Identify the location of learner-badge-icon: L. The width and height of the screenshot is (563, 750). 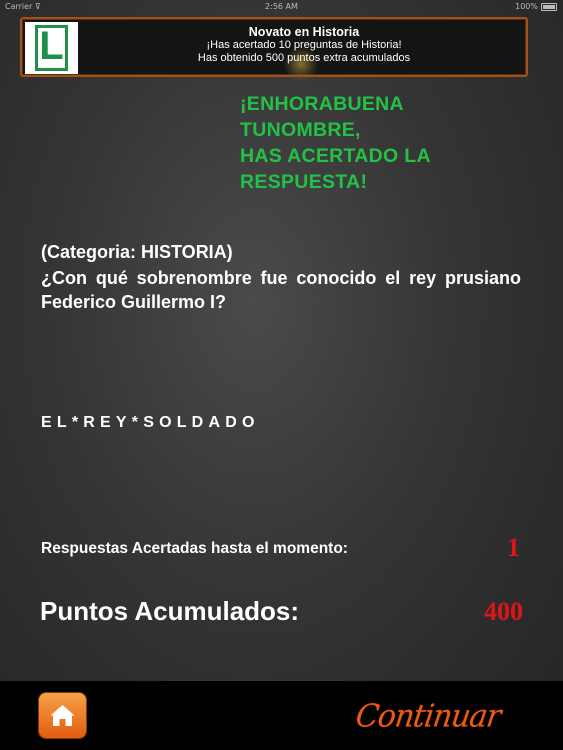
(51, 48).